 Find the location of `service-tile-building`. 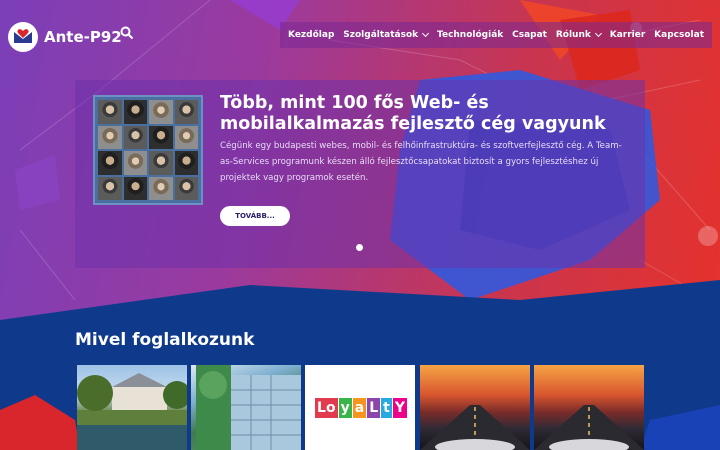

service-tile-building is located at coordinates (246, 407).